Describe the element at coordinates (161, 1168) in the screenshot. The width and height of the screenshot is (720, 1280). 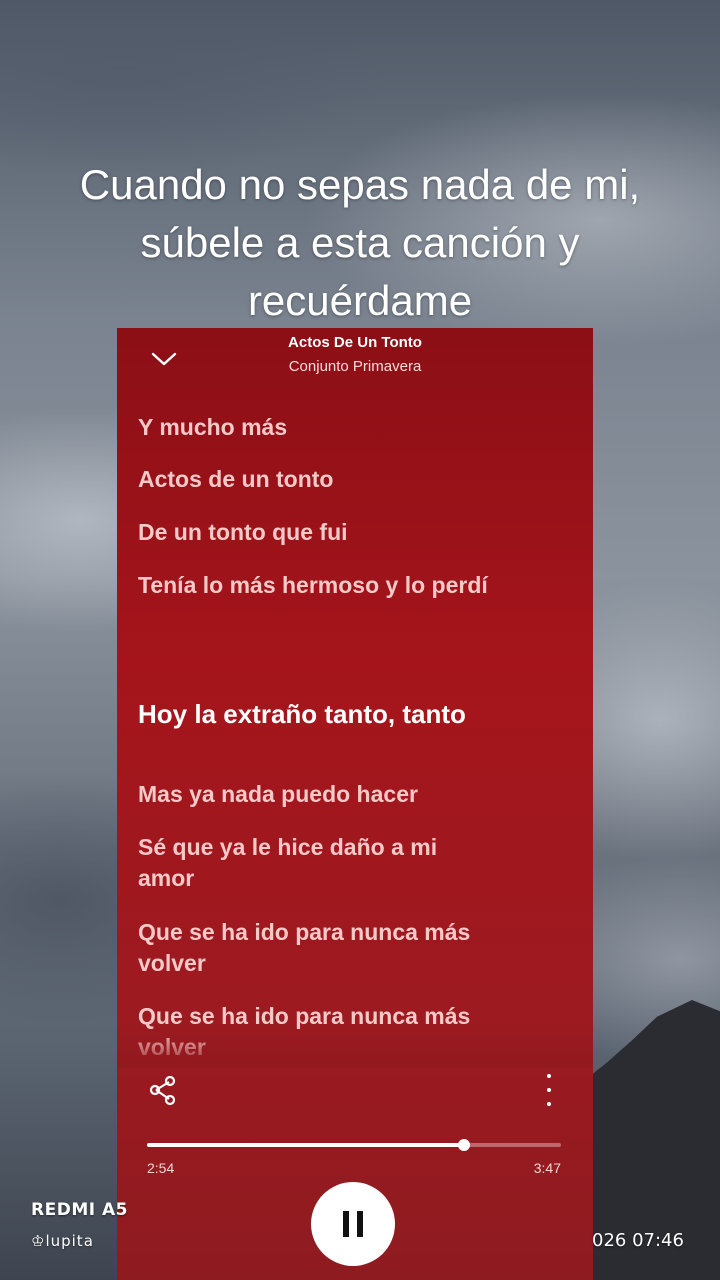
I see `elapsed-time: 2:54` at that location.